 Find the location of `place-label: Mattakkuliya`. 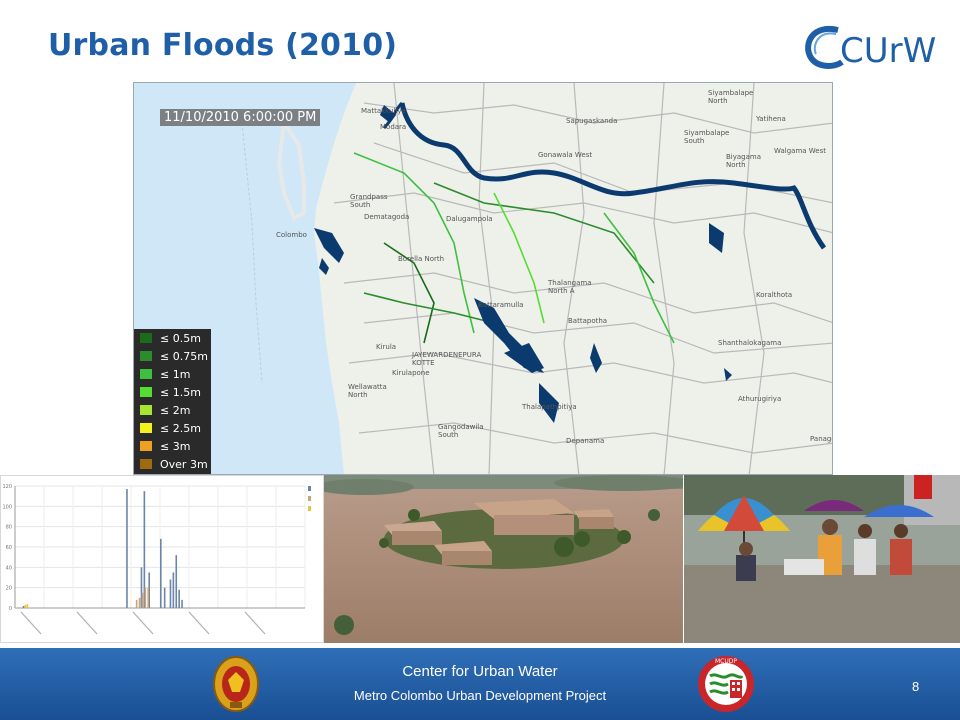

place-label: Mattakkuliya is located at coordinates (383, 111).